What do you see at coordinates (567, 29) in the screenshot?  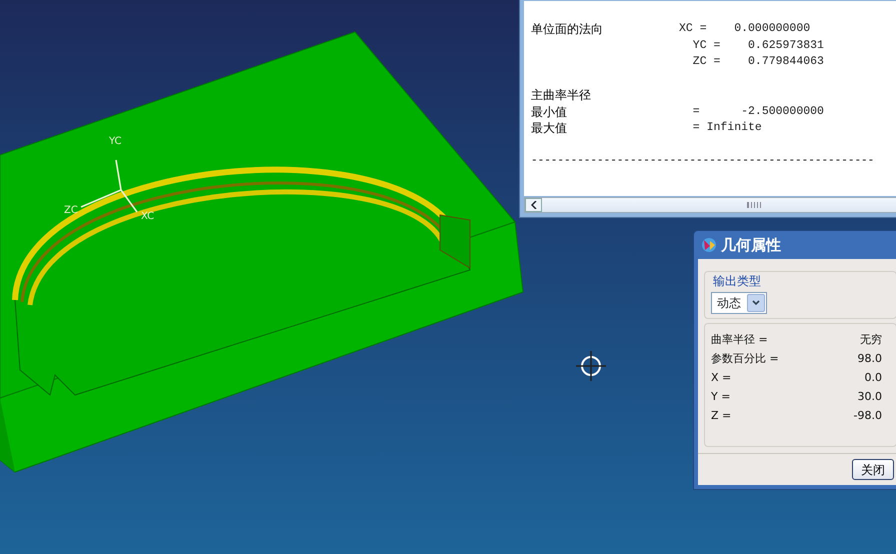 I see `info-label: 单位面的法向` at bounding box center [567, 29].